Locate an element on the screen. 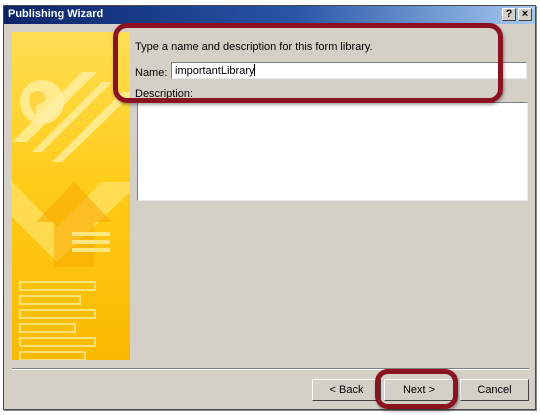  title-bar: Publishing Wizard ? × is located at coordinates (269, 15).